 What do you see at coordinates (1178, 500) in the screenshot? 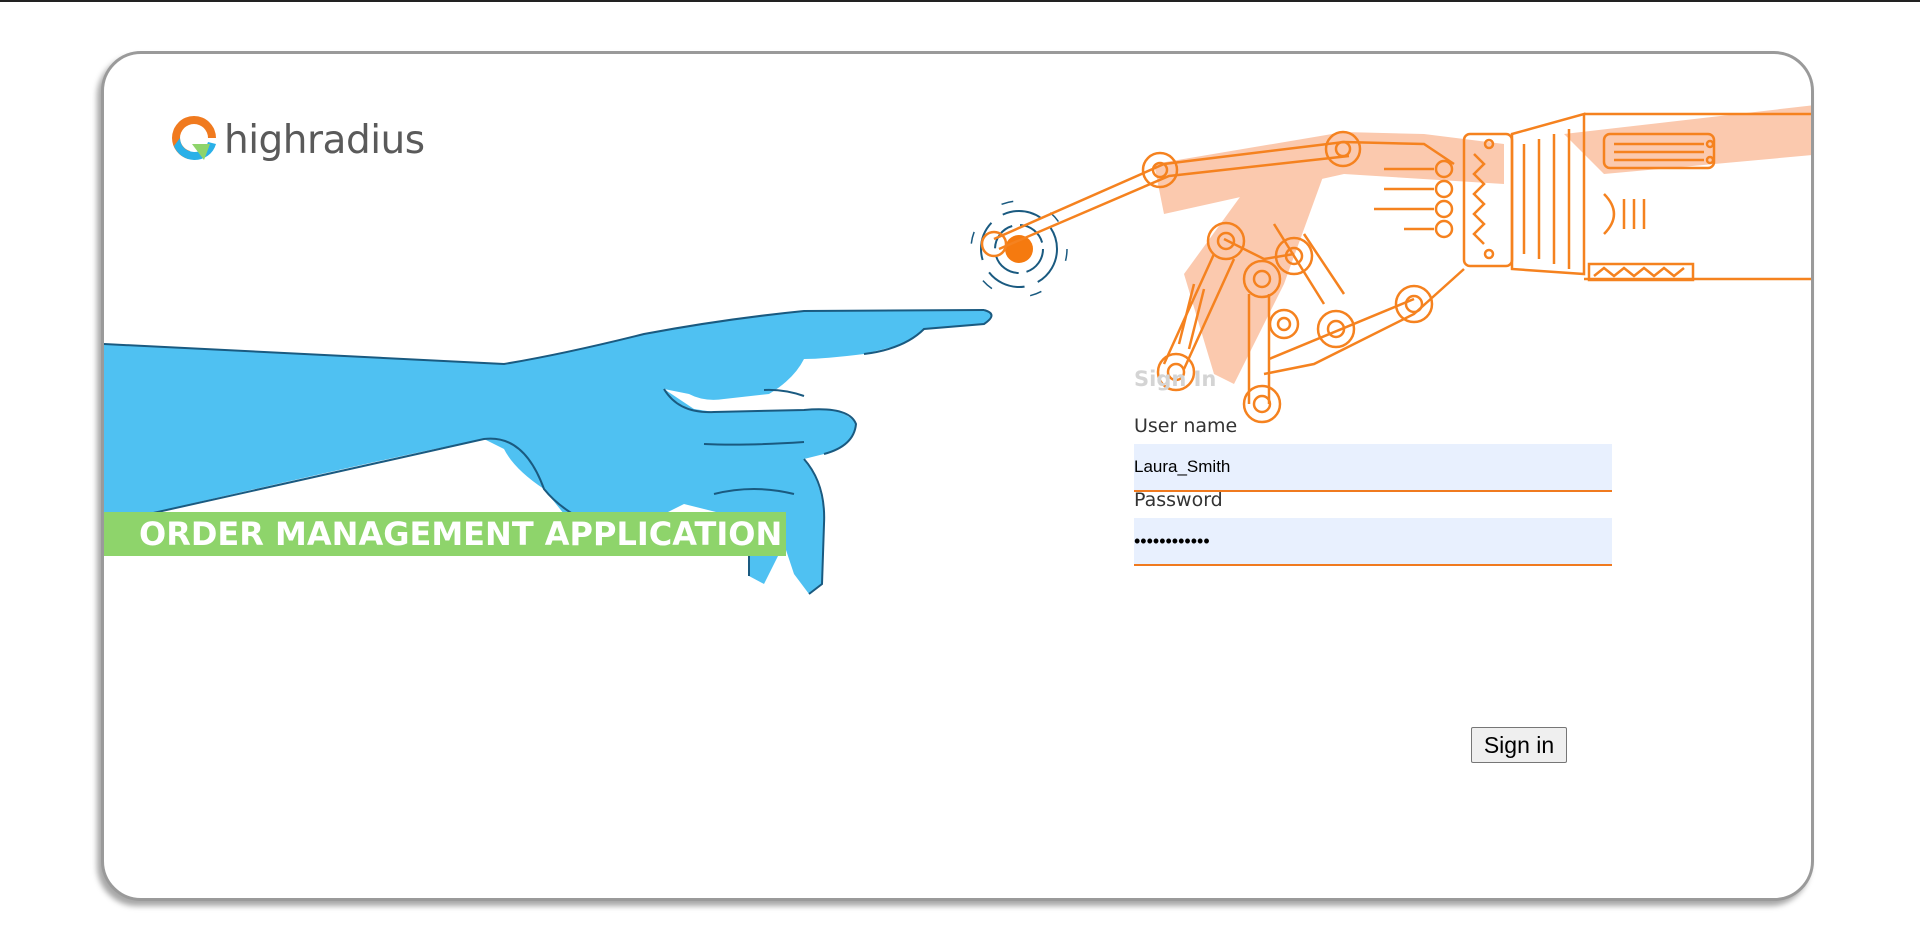
I see `password-label: Password` at bounding box center [1178, 500].